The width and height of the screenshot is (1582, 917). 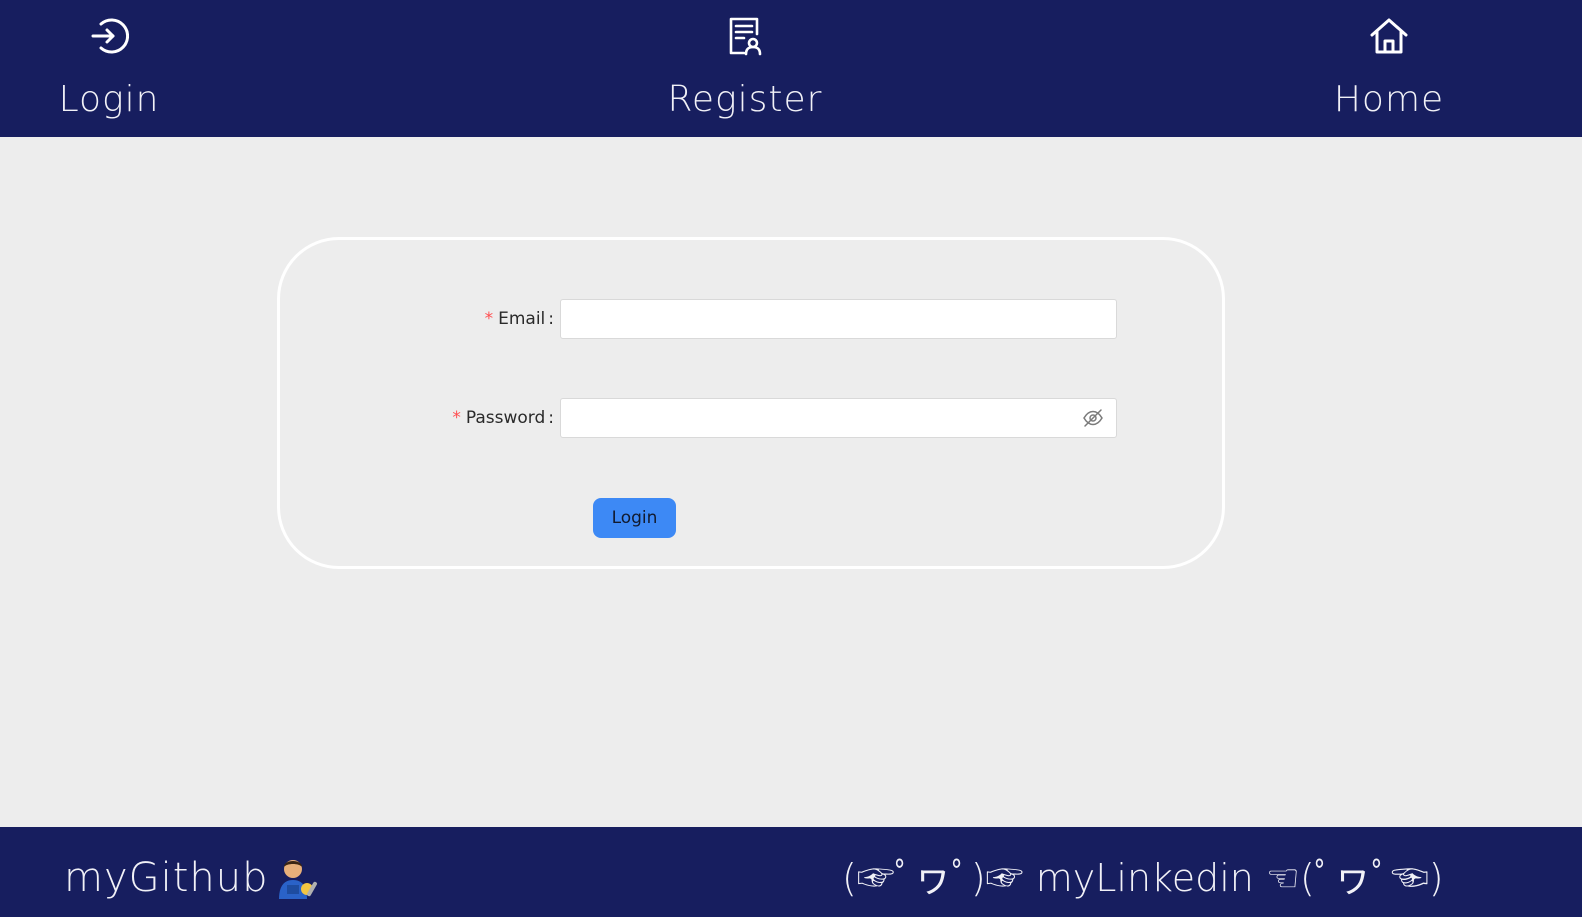 I want to click on password-field, so click(x=838, y=418).